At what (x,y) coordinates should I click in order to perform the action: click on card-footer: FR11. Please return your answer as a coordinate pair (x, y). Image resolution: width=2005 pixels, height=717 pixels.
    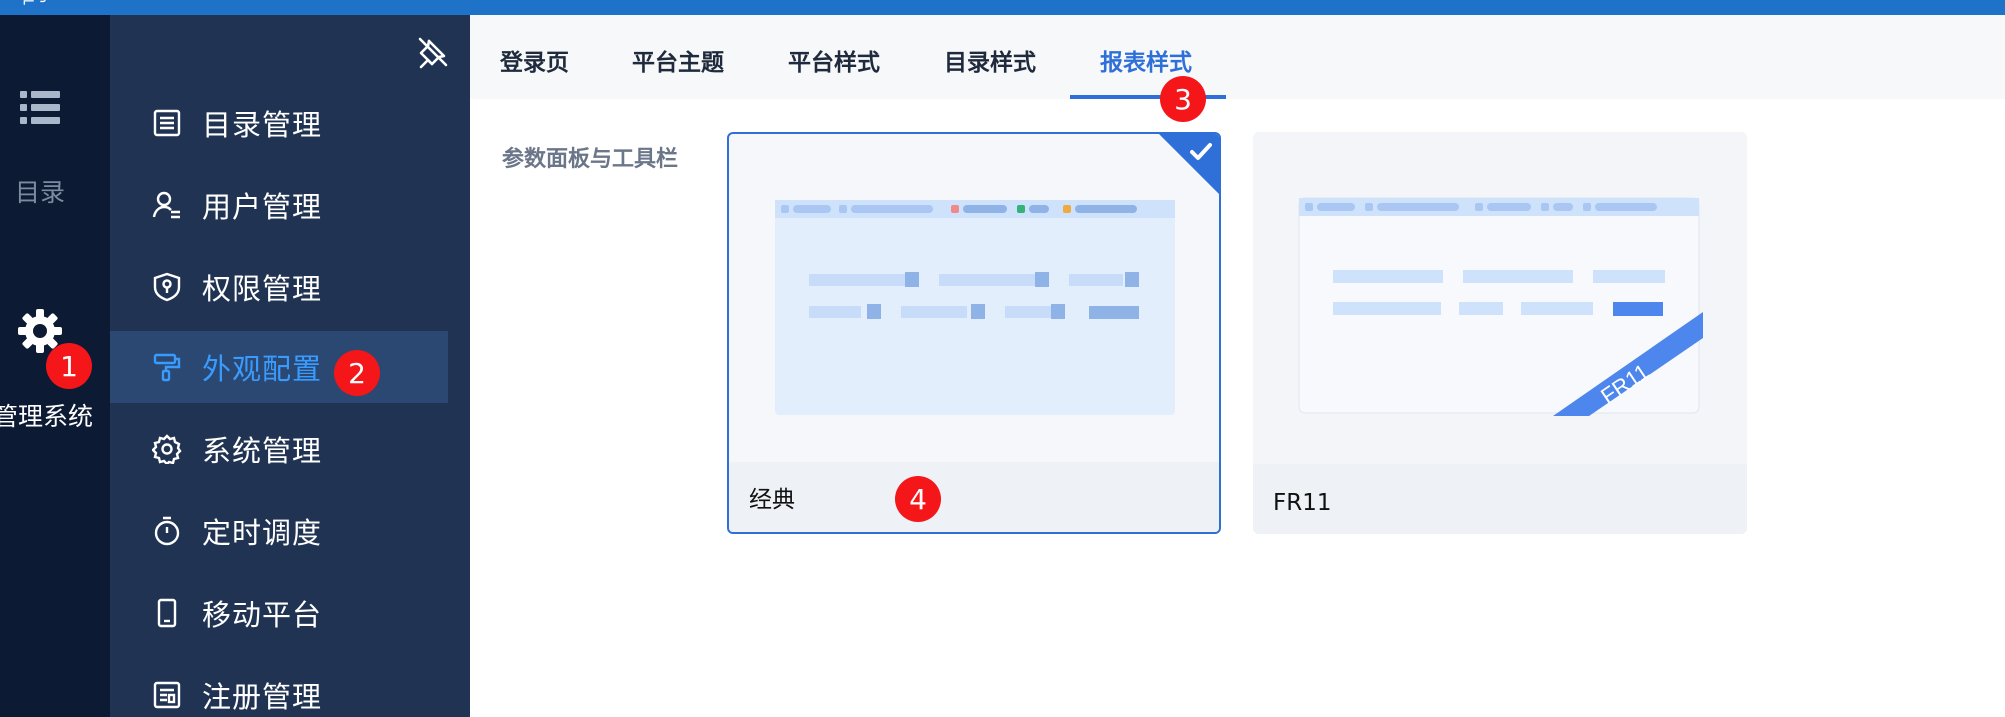
    Looking at the image, I should click on (1500, 499).